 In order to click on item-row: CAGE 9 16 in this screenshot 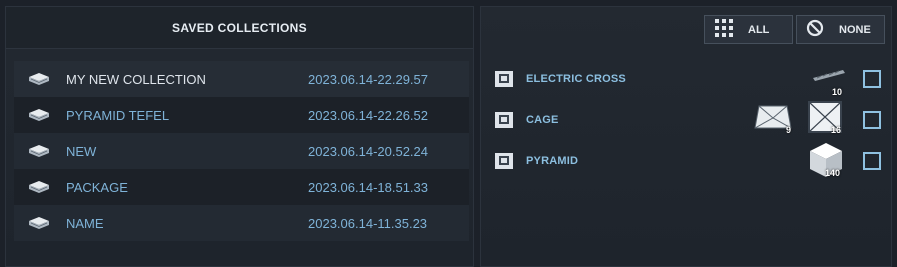, I will do `click(686, 119)`.